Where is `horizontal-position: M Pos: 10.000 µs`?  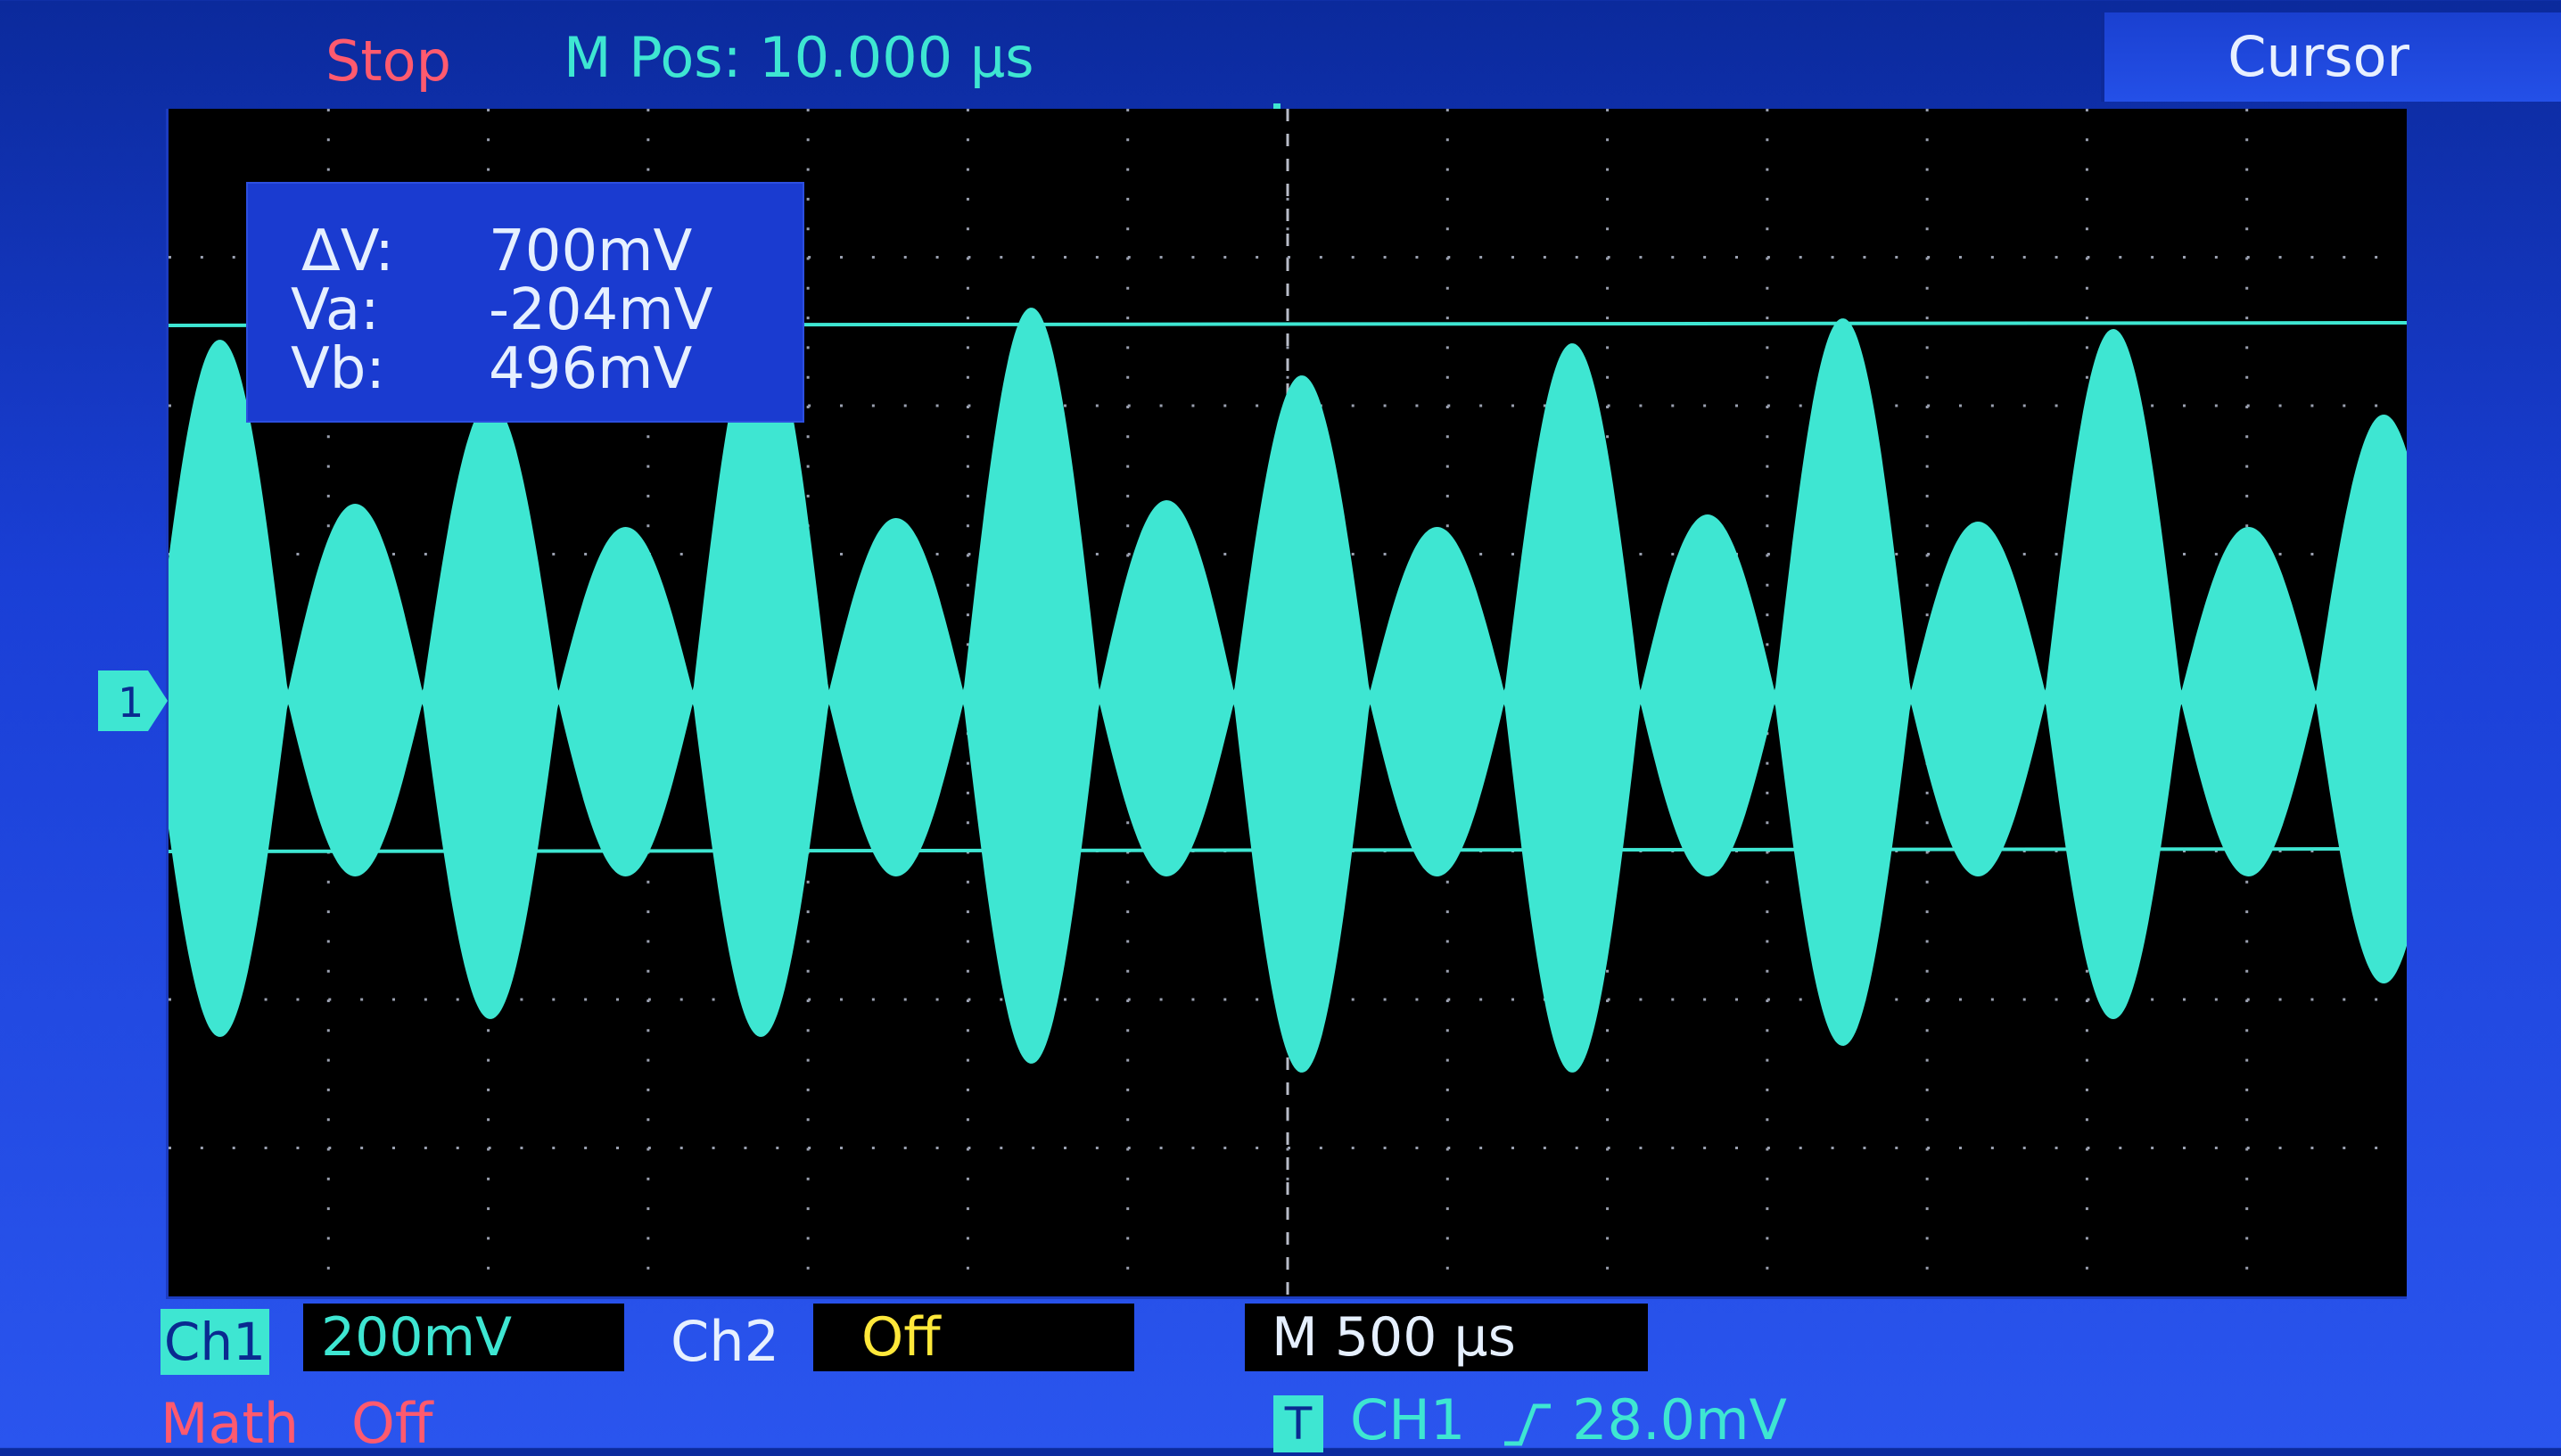 horizontal-position: M Pos: 10.000 µs is located at coordinates (799, 58).